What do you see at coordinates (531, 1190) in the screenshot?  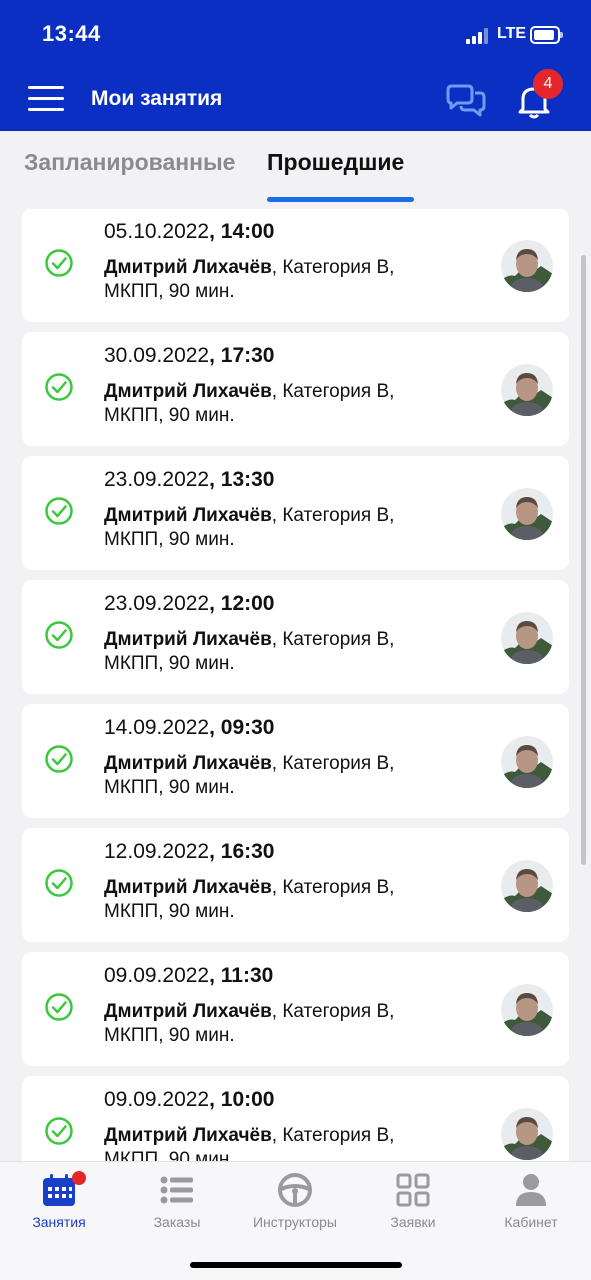 I see `user-icon` at bounding box center [531, 1190].